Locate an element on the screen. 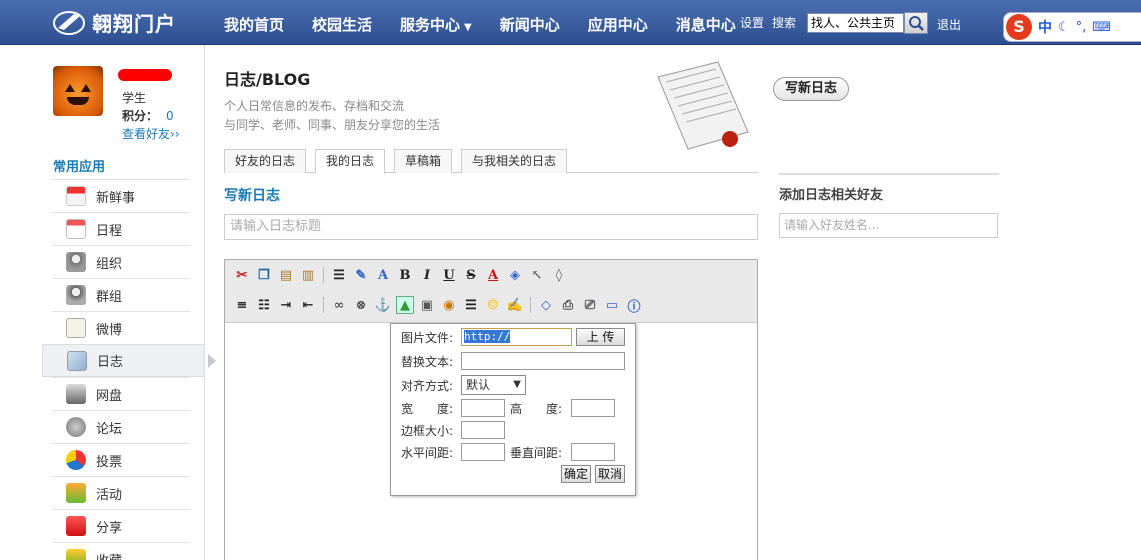  align-left-icon: ≡ is located at coordinates (242, 305).